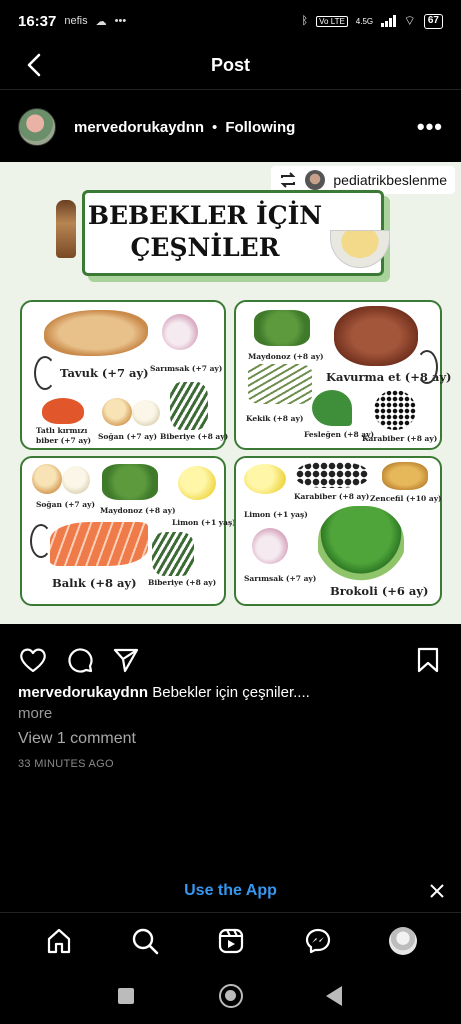 The width and height of the screenshot is (461, 1024). What do you see at coordinates (145, 941) in the screenshot?
I see `search-icon` at bounding box center [145, 941].